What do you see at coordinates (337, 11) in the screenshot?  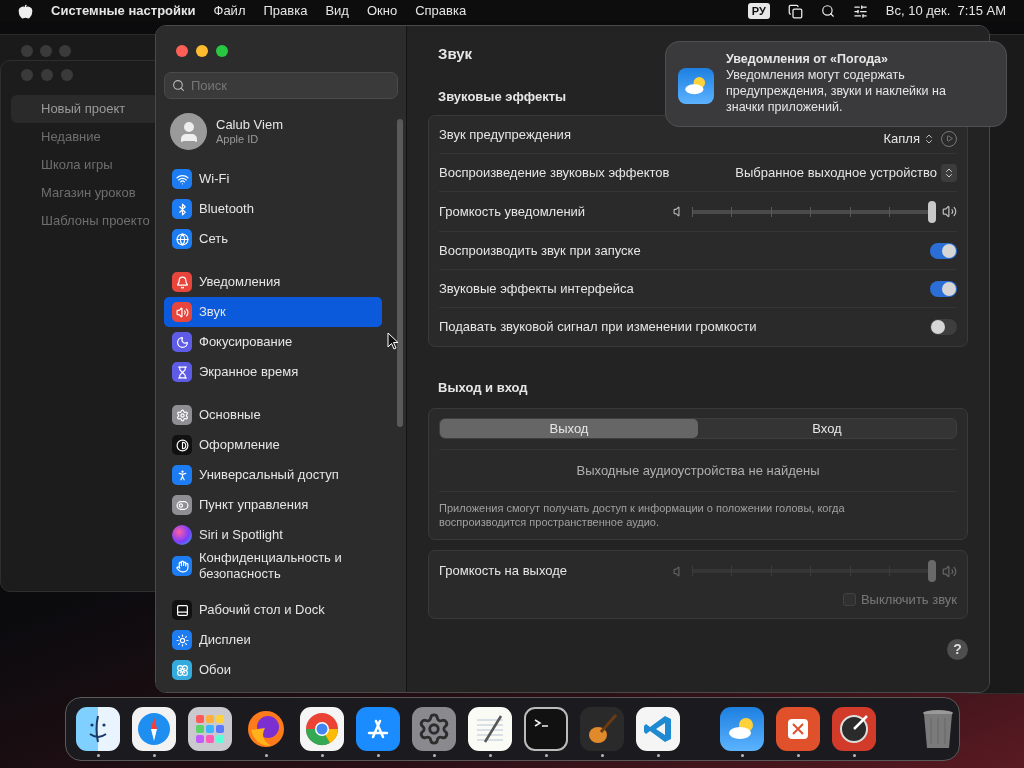 I see `menu-item: Вид` at bounding box center [337, 11].